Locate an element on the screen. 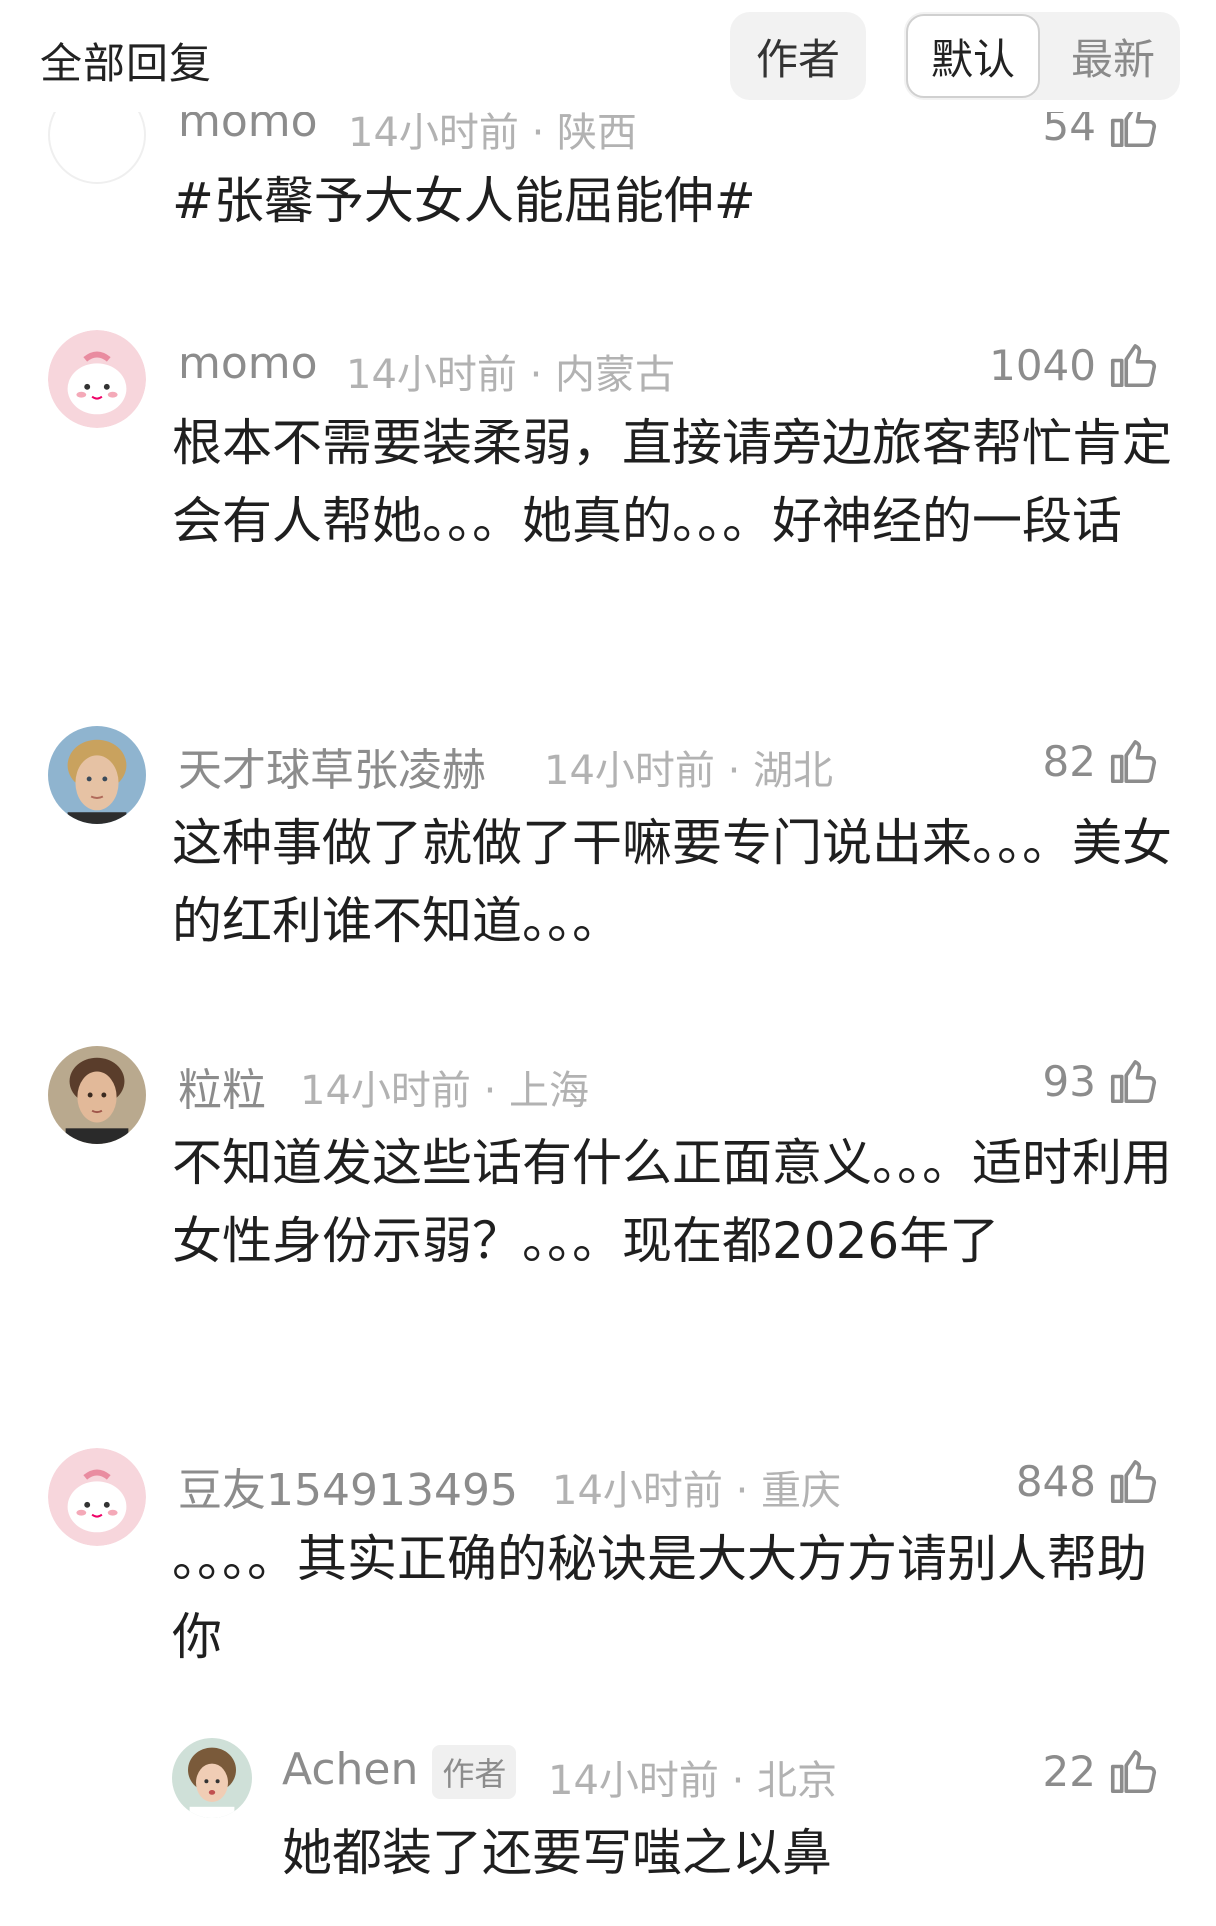 The width and height of the screenshot is (1216, 1926). photo-avatar-blond-boy is located at coordinates (97, 775).